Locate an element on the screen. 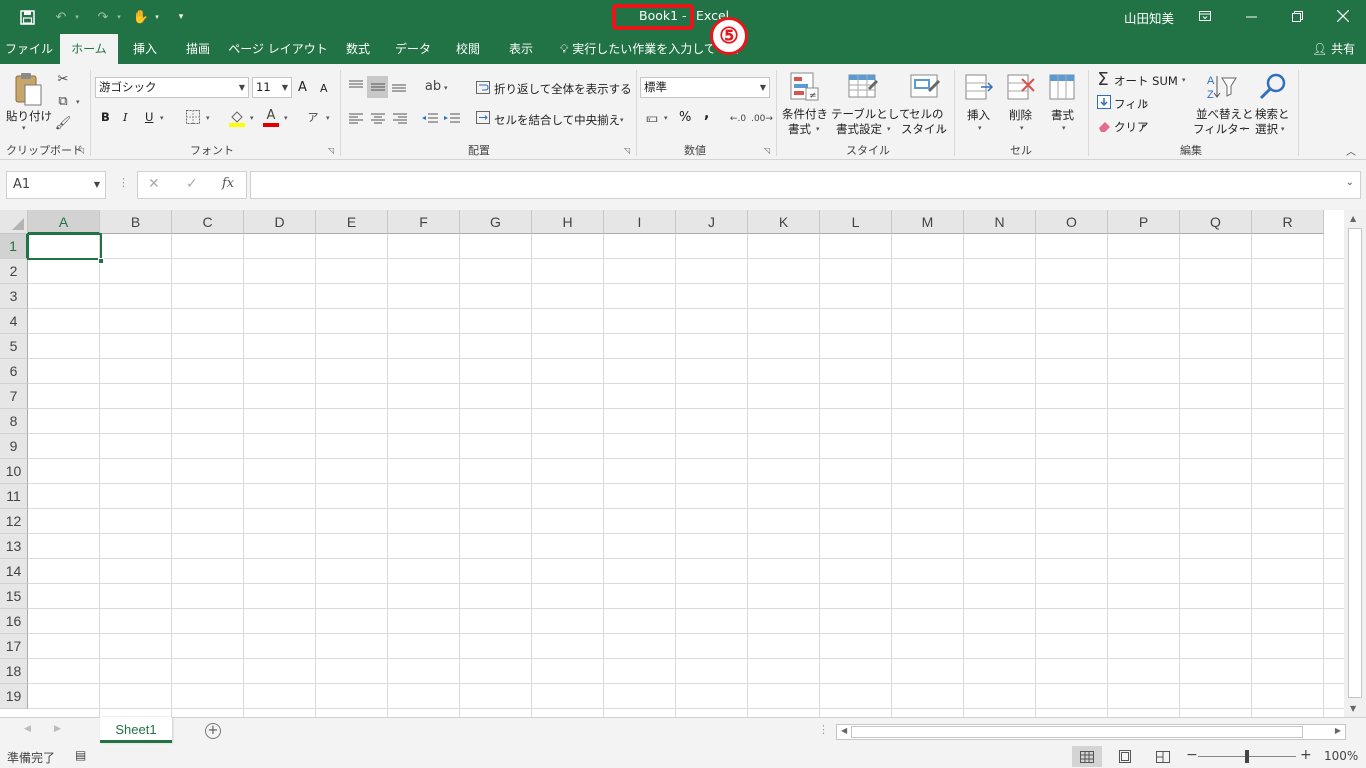  chevron-down-icon: ▼ is located at coordinates (97, 185).